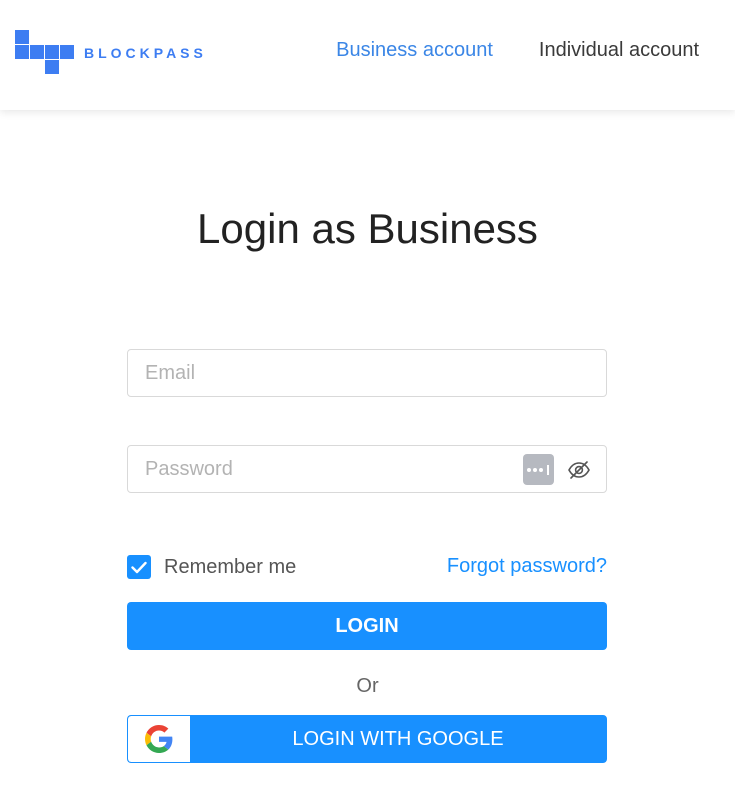  I want to click on check-icon, so click(139, 567).